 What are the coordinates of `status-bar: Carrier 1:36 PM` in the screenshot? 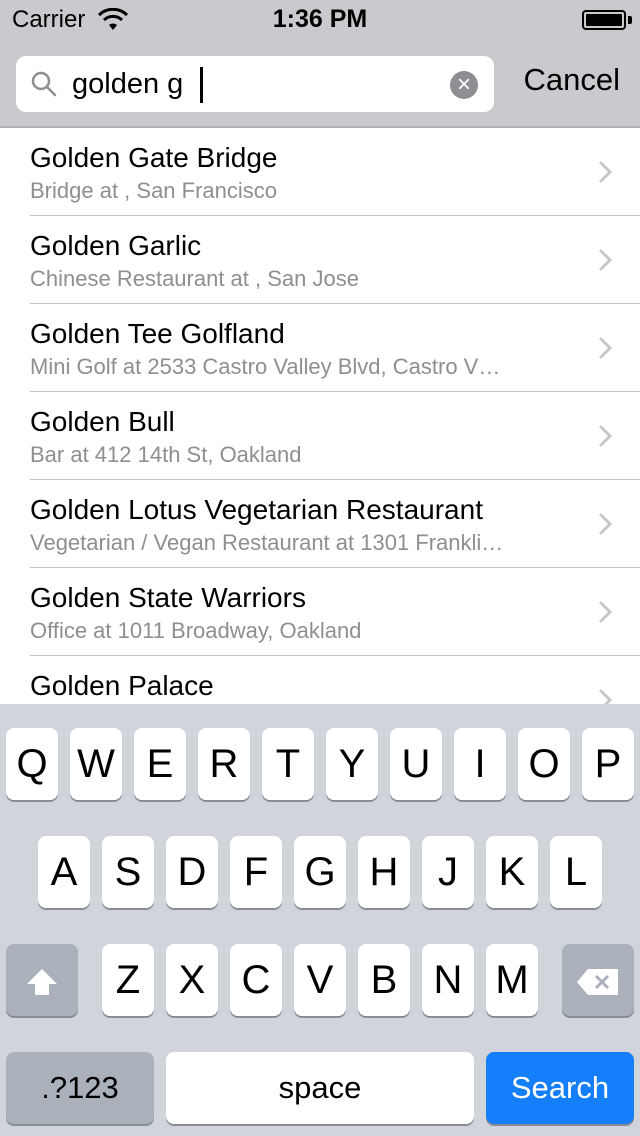 It's located at (320, 20).